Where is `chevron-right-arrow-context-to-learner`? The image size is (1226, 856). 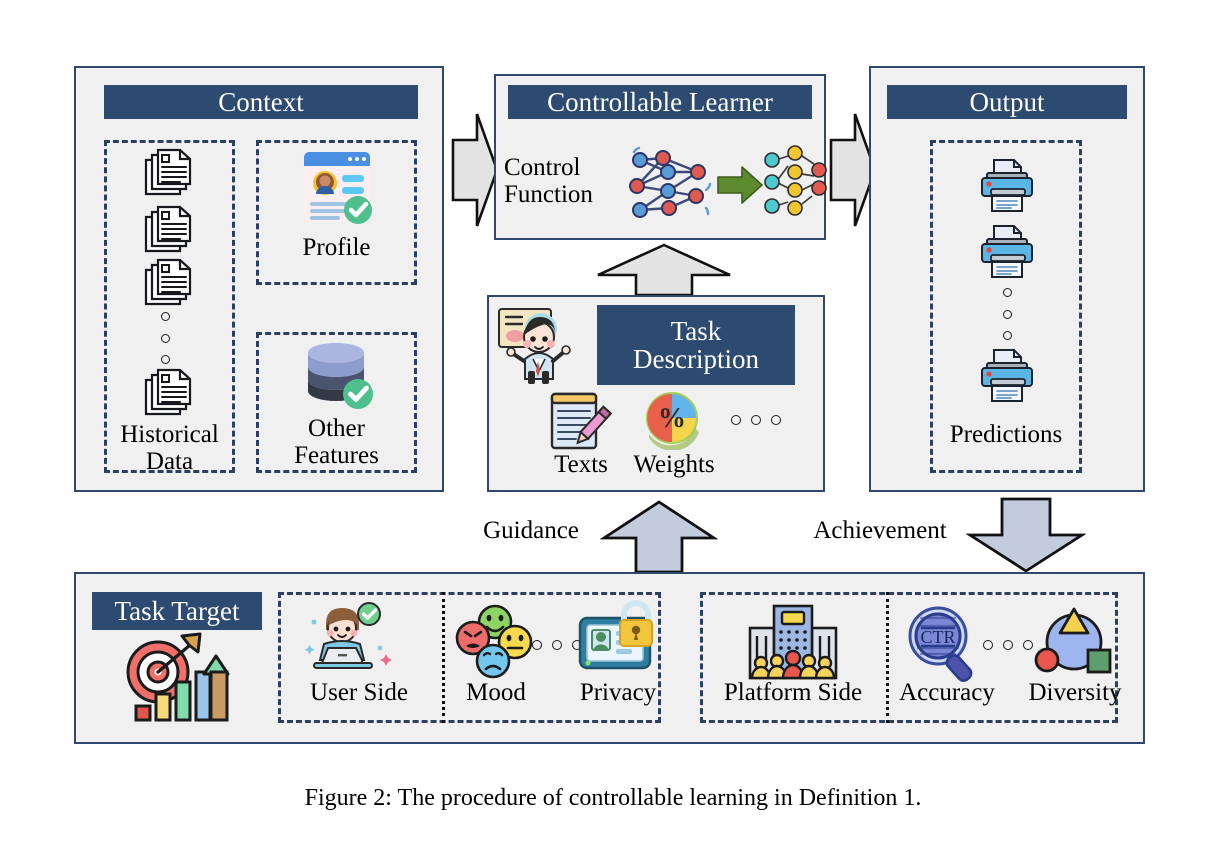
chevron-right-arrow-context-to-learner is located at coordinates (475, 170).